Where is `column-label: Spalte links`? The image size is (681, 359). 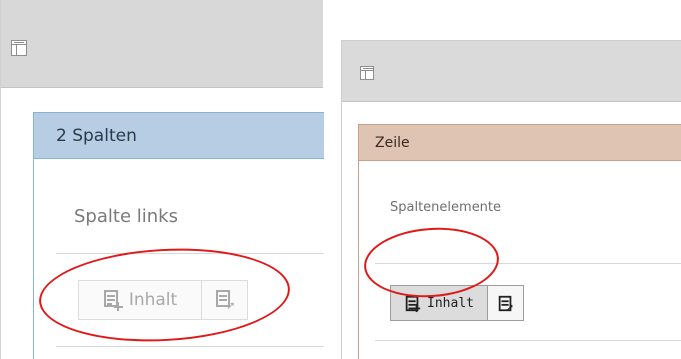
column-label: Spalte links is located at coordinates (126, 216).